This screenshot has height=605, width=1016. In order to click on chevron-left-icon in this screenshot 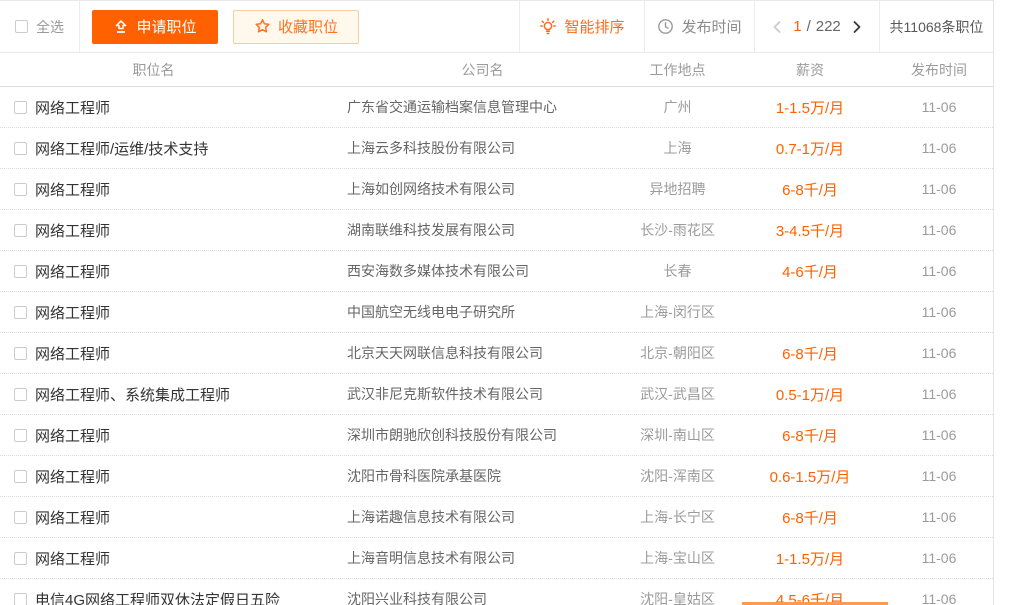, I will do `click(777, 27)`.